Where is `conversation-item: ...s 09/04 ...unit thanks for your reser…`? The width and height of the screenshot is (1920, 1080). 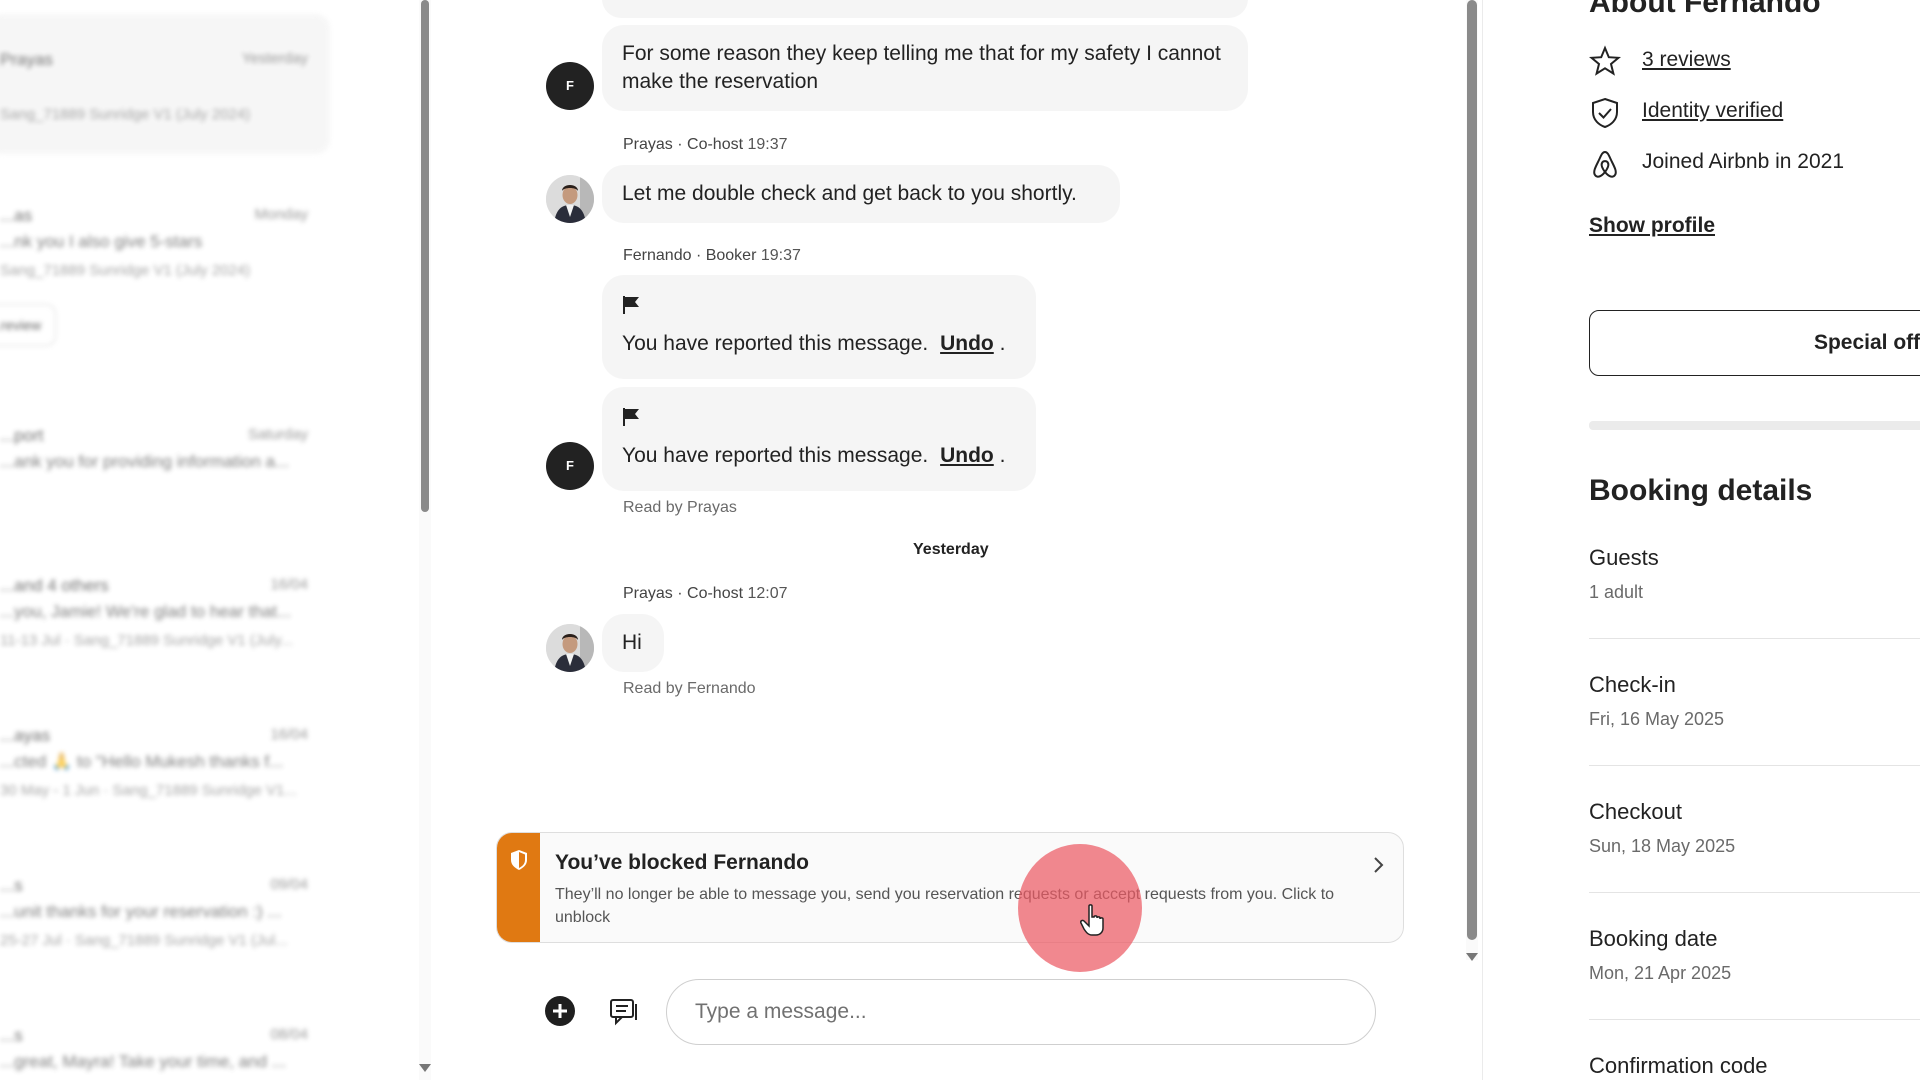
conversation-item: ...s 09/04 ...unit thanks for your reser… is located at coordinates (165, 926).